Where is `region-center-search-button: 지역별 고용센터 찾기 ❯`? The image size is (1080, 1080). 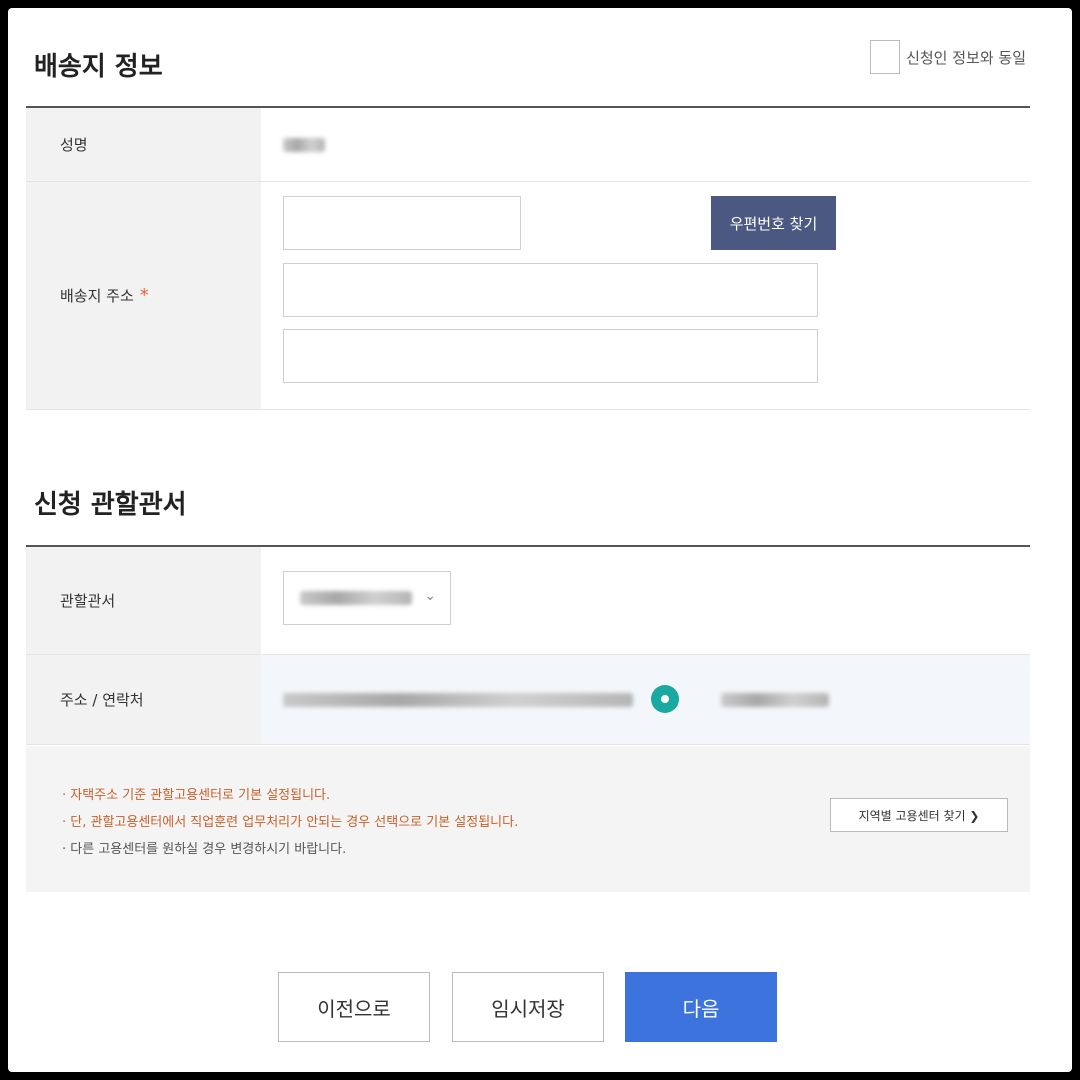
region-center-search-button: 지역별 고용센터 찾기 ❯ is located at coordinates (919, 815).